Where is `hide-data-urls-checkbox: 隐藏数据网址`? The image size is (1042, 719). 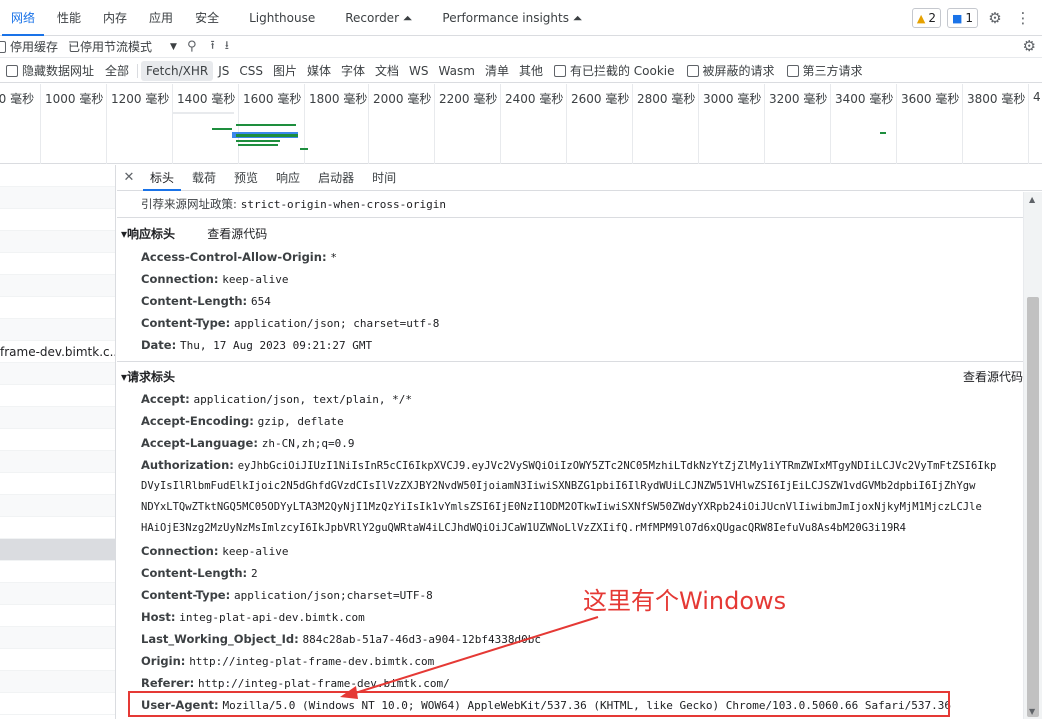 hide-data-urls-checkbox: 隐藏数据网址 is located at coordinates (50, 70).